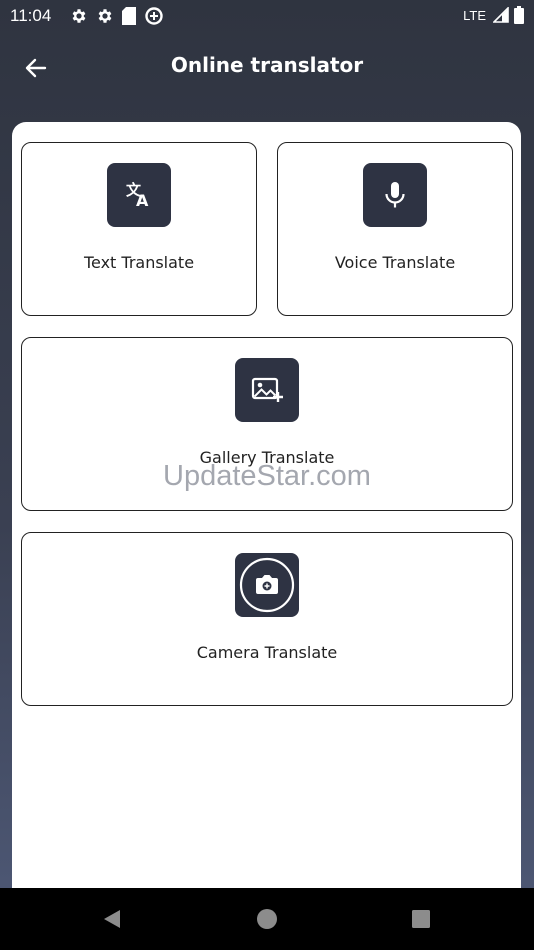 This screenshot has height=950, width=534. I want to click on status-time: 11:04, so click(31, 15).